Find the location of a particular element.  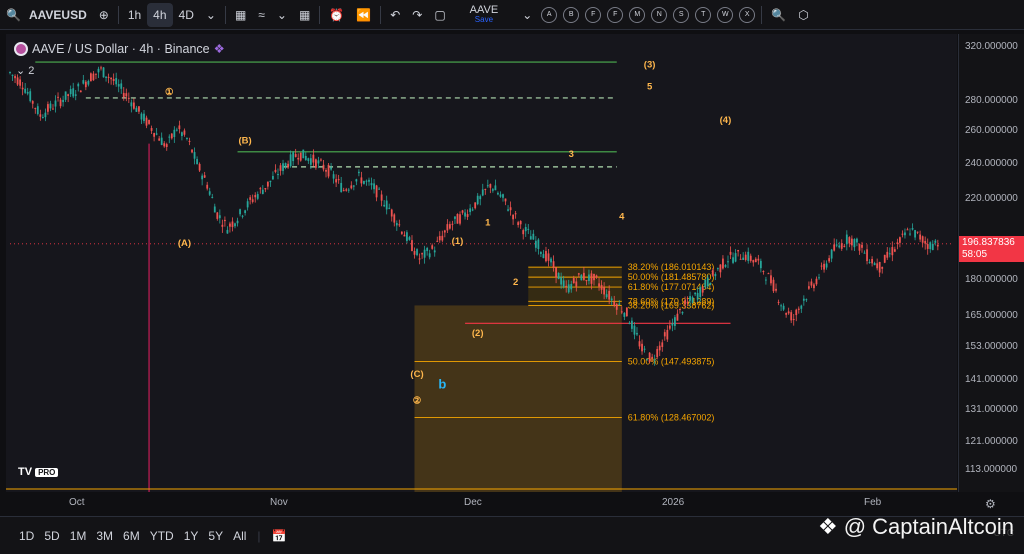

timeframe-1h: 1h is located at coordinates (134, 15).